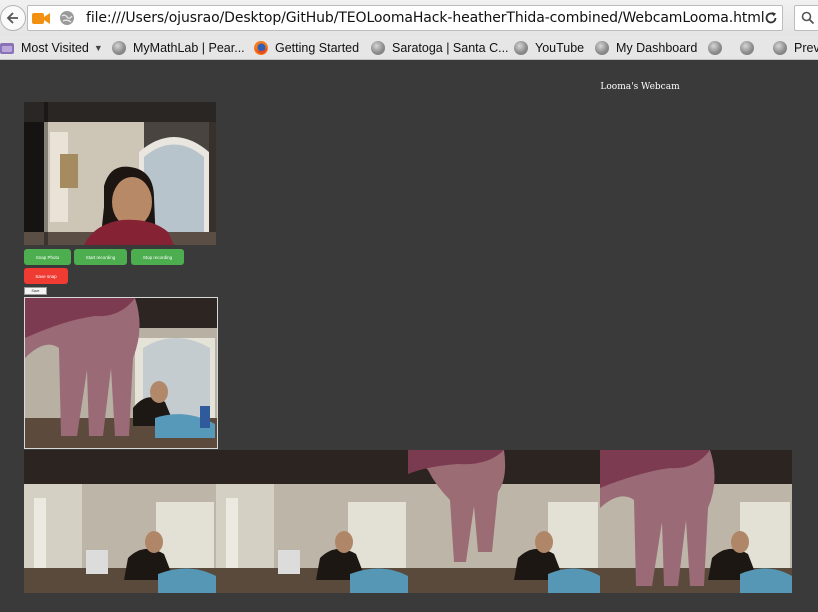  I want to click on bookmark-label: Prev, so click(806, 48).